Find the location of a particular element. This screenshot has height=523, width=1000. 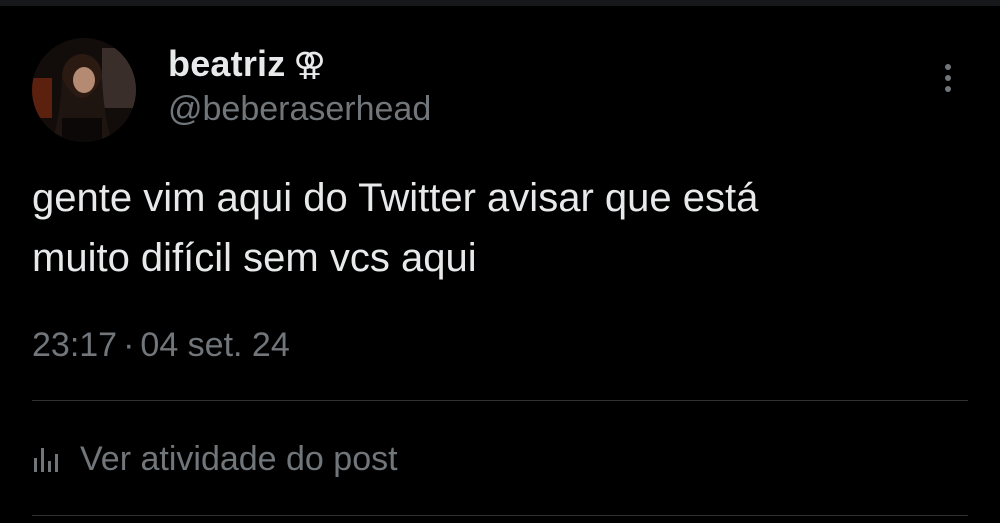

tweet-header: beatriz ⚢ @beberaserhead is located at coordinates (299, 84).